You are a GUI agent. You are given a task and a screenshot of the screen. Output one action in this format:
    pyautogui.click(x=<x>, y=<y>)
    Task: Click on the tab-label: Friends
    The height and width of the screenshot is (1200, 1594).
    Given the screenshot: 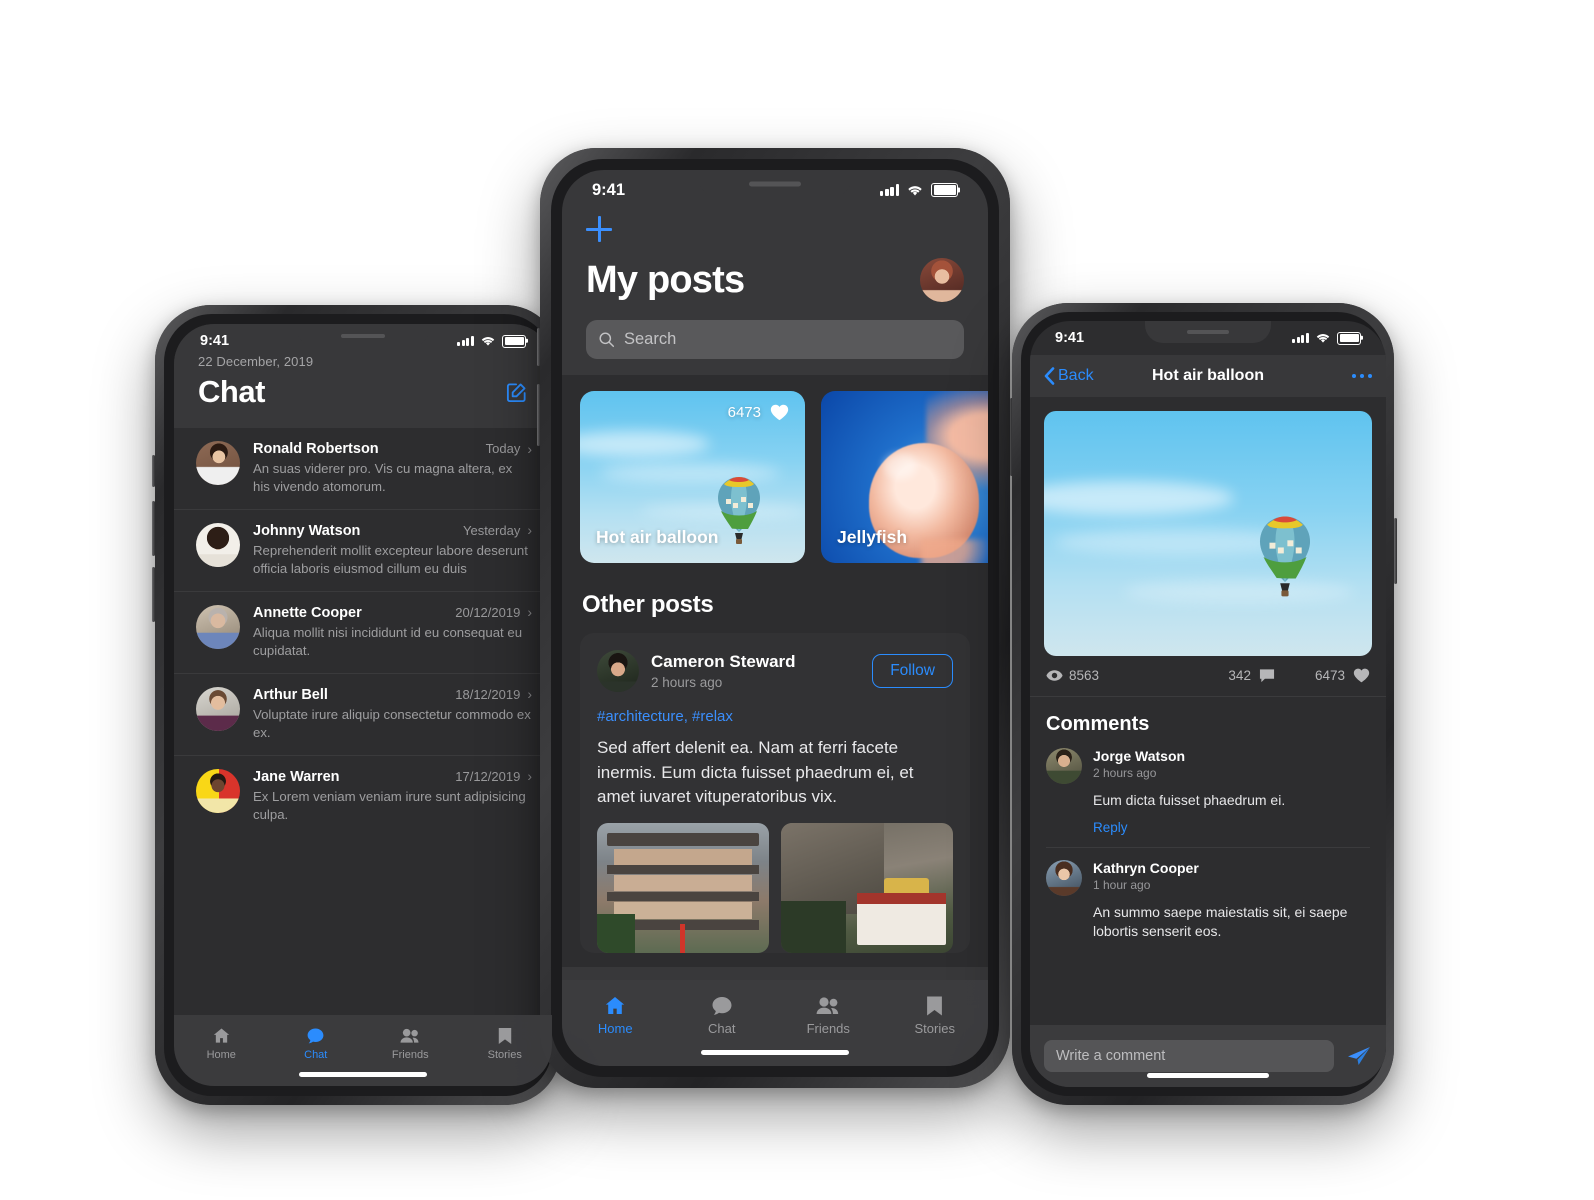 What is the action you would take?
    pyautogui.click(x=410, y=1055)
    